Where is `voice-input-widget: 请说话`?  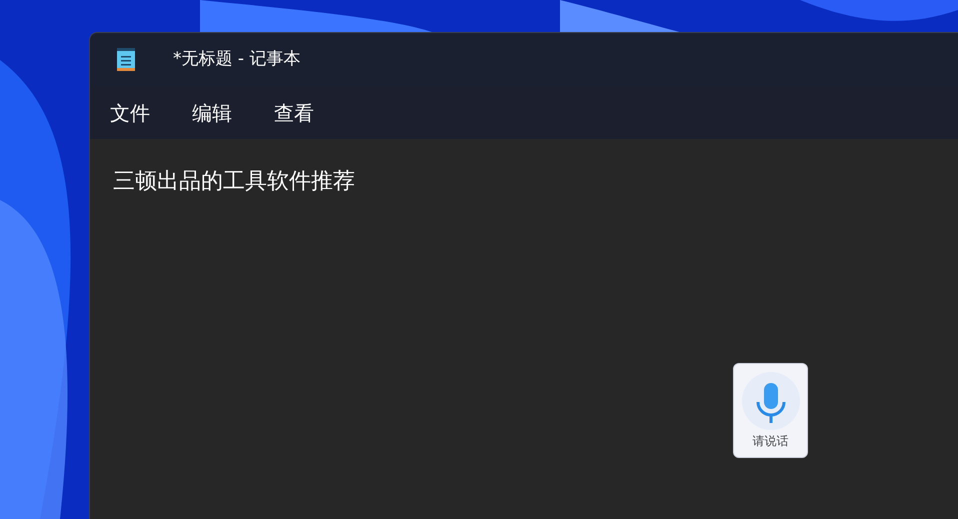 voice-input-widget: 请说话 is located at coordinates (770, 410).